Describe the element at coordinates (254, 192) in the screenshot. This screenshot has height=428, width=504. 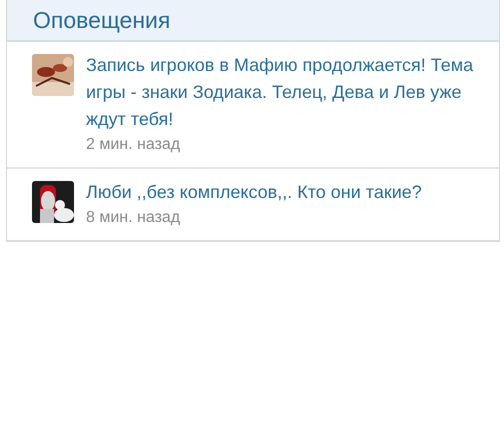
I see `notification-link: Люби ,,без комплексов,,. Кто они такие?` at that location.